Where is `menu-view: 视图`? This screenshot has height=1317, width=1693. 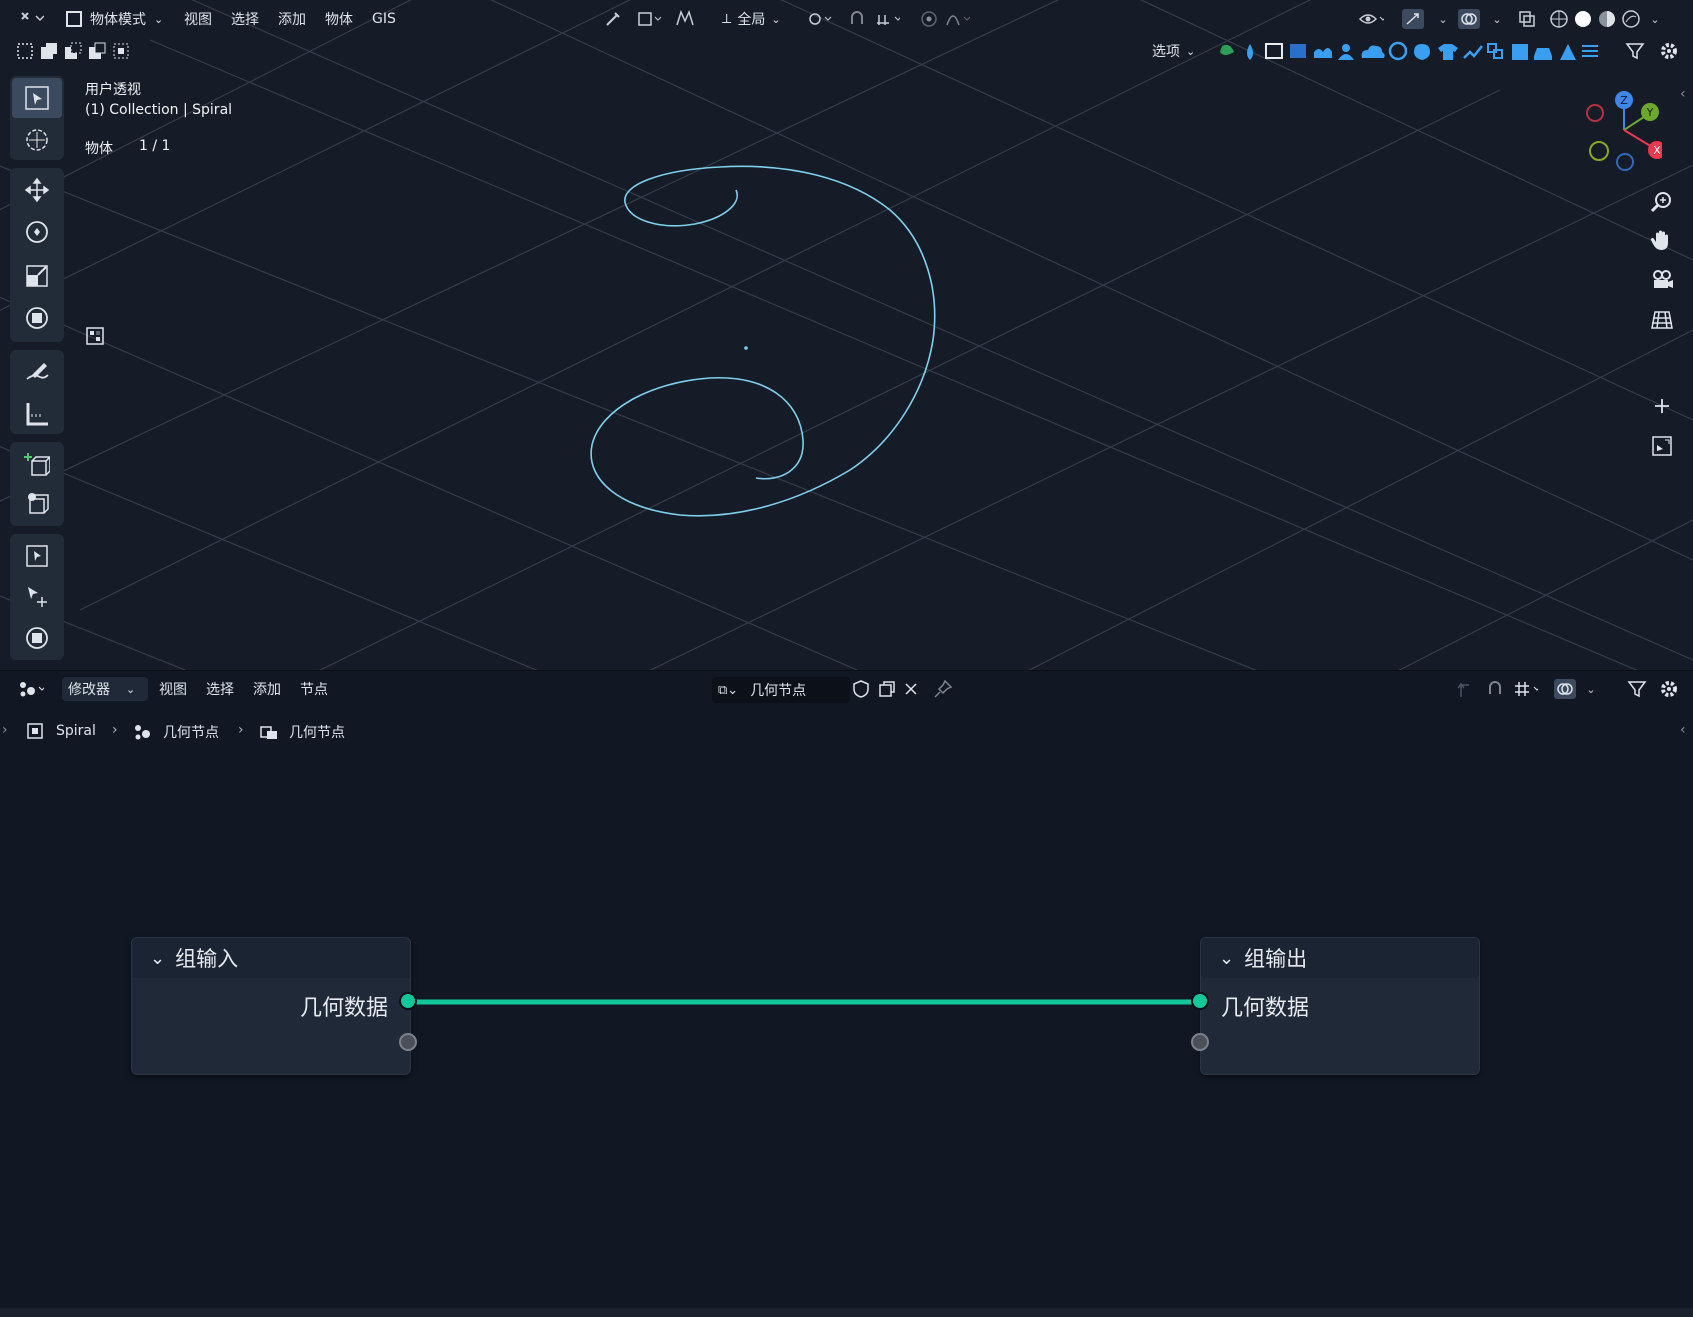
menu-view: 视图 is located at coordinates (198, 19).